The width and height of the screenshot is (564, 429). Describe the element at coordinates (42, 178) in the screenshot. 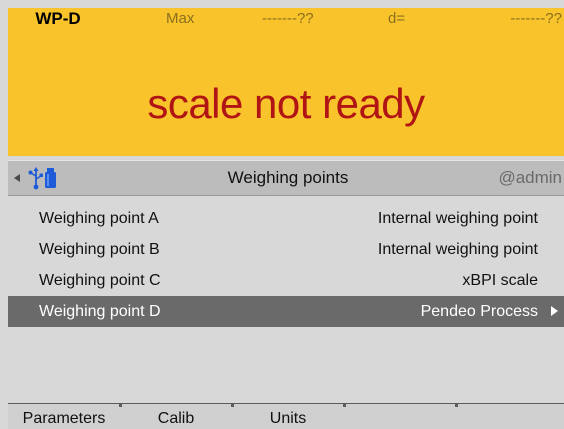

I see `usb-icon` at that location.